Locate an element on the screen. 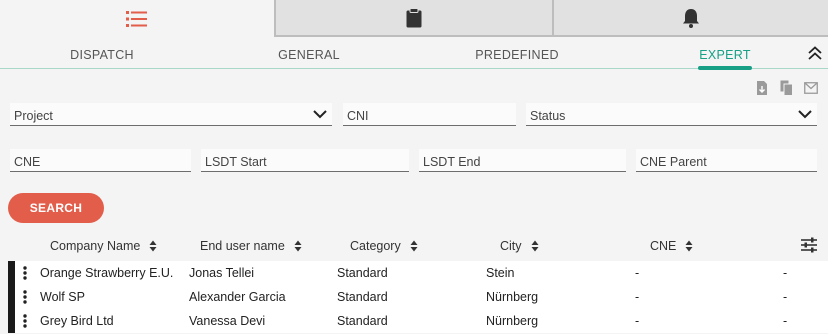  project-select: Project is located at coordinates (171, 114).